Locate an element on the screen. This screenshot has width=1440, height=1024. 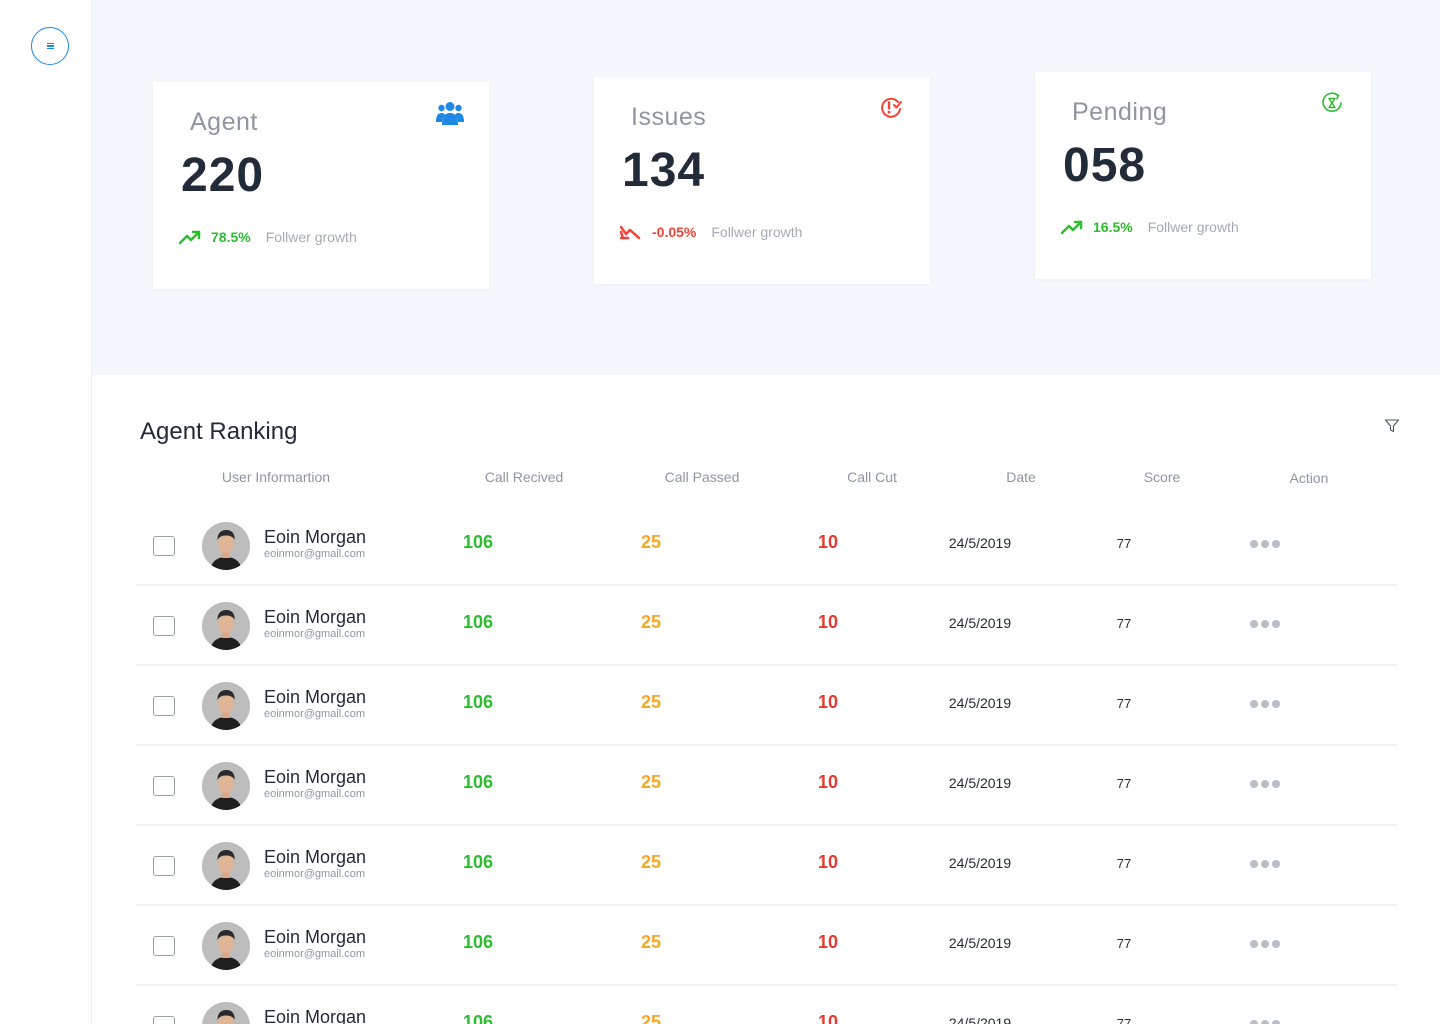
trend-value: -0.05% is located at coordinates (674, 232).